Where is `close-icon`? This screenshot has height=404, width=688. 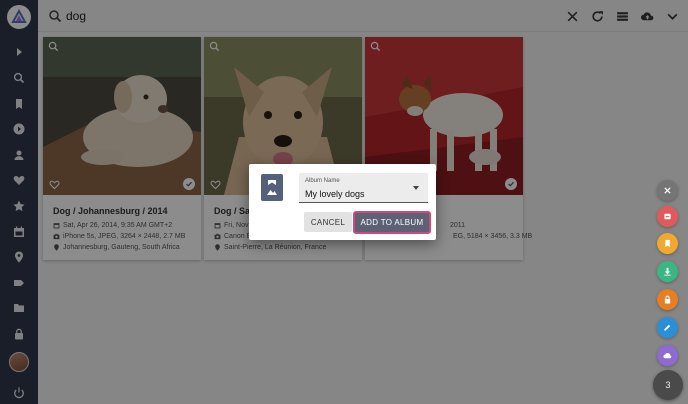
close-icon is located at coordinates (667, 190).